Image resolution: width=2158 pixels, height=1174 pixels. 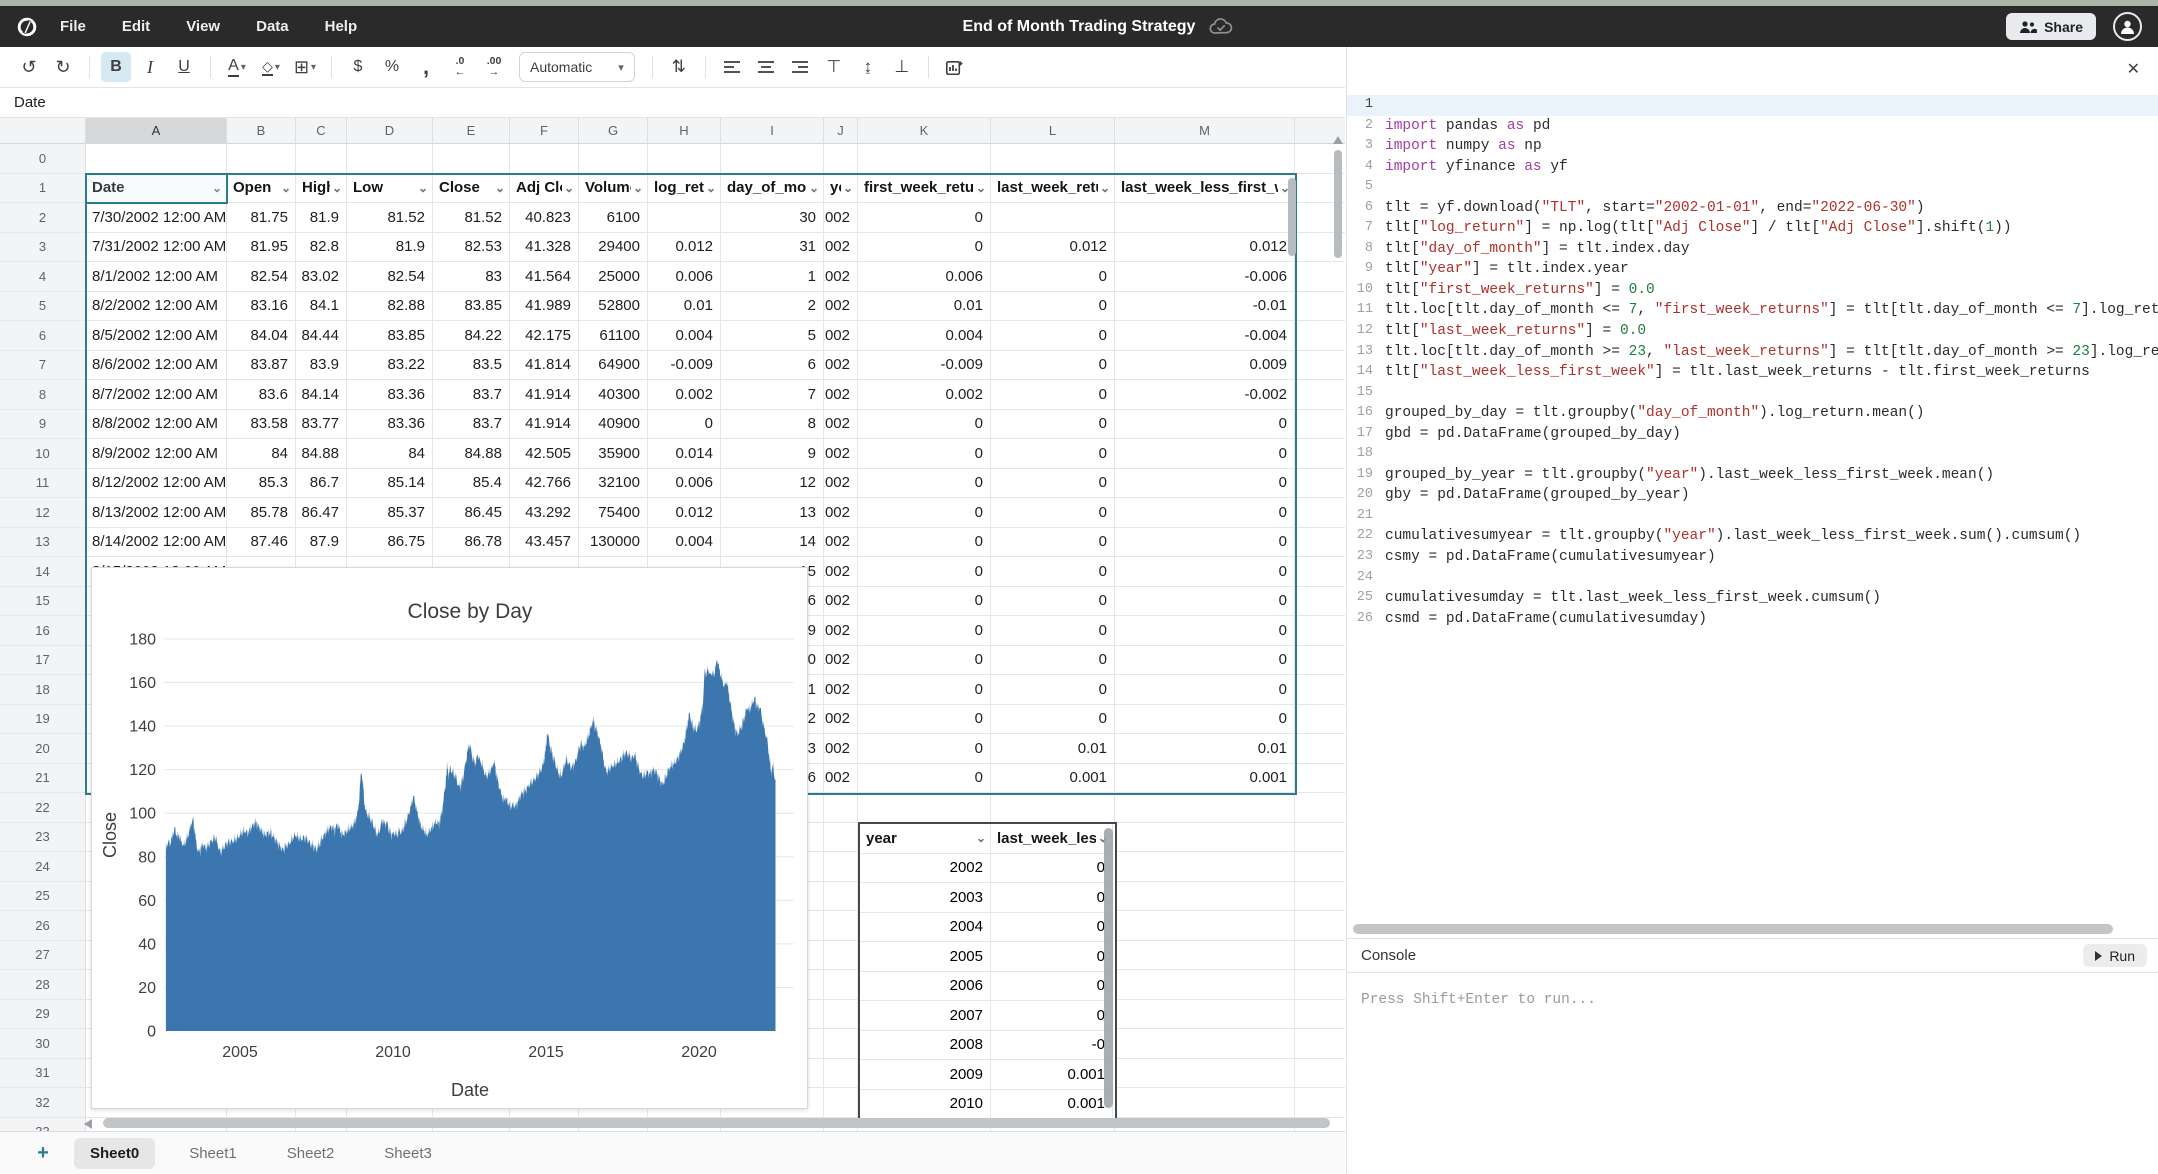 I want to click on header-cell-day_of_month: day_of_month⌄, so click(x=772, y=188).